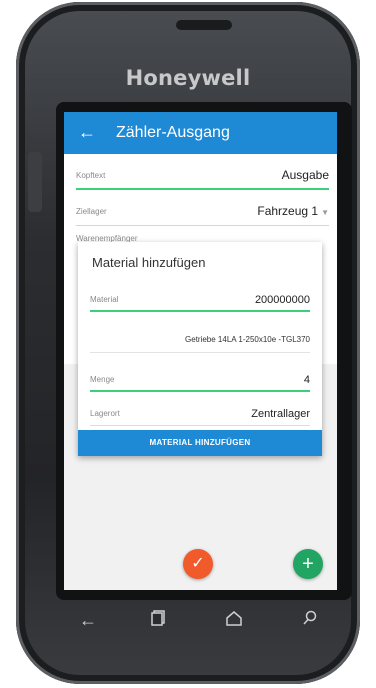 This screenshot has height=688, width=376. I want to click on recent-apps-icon, so click(158, 620).